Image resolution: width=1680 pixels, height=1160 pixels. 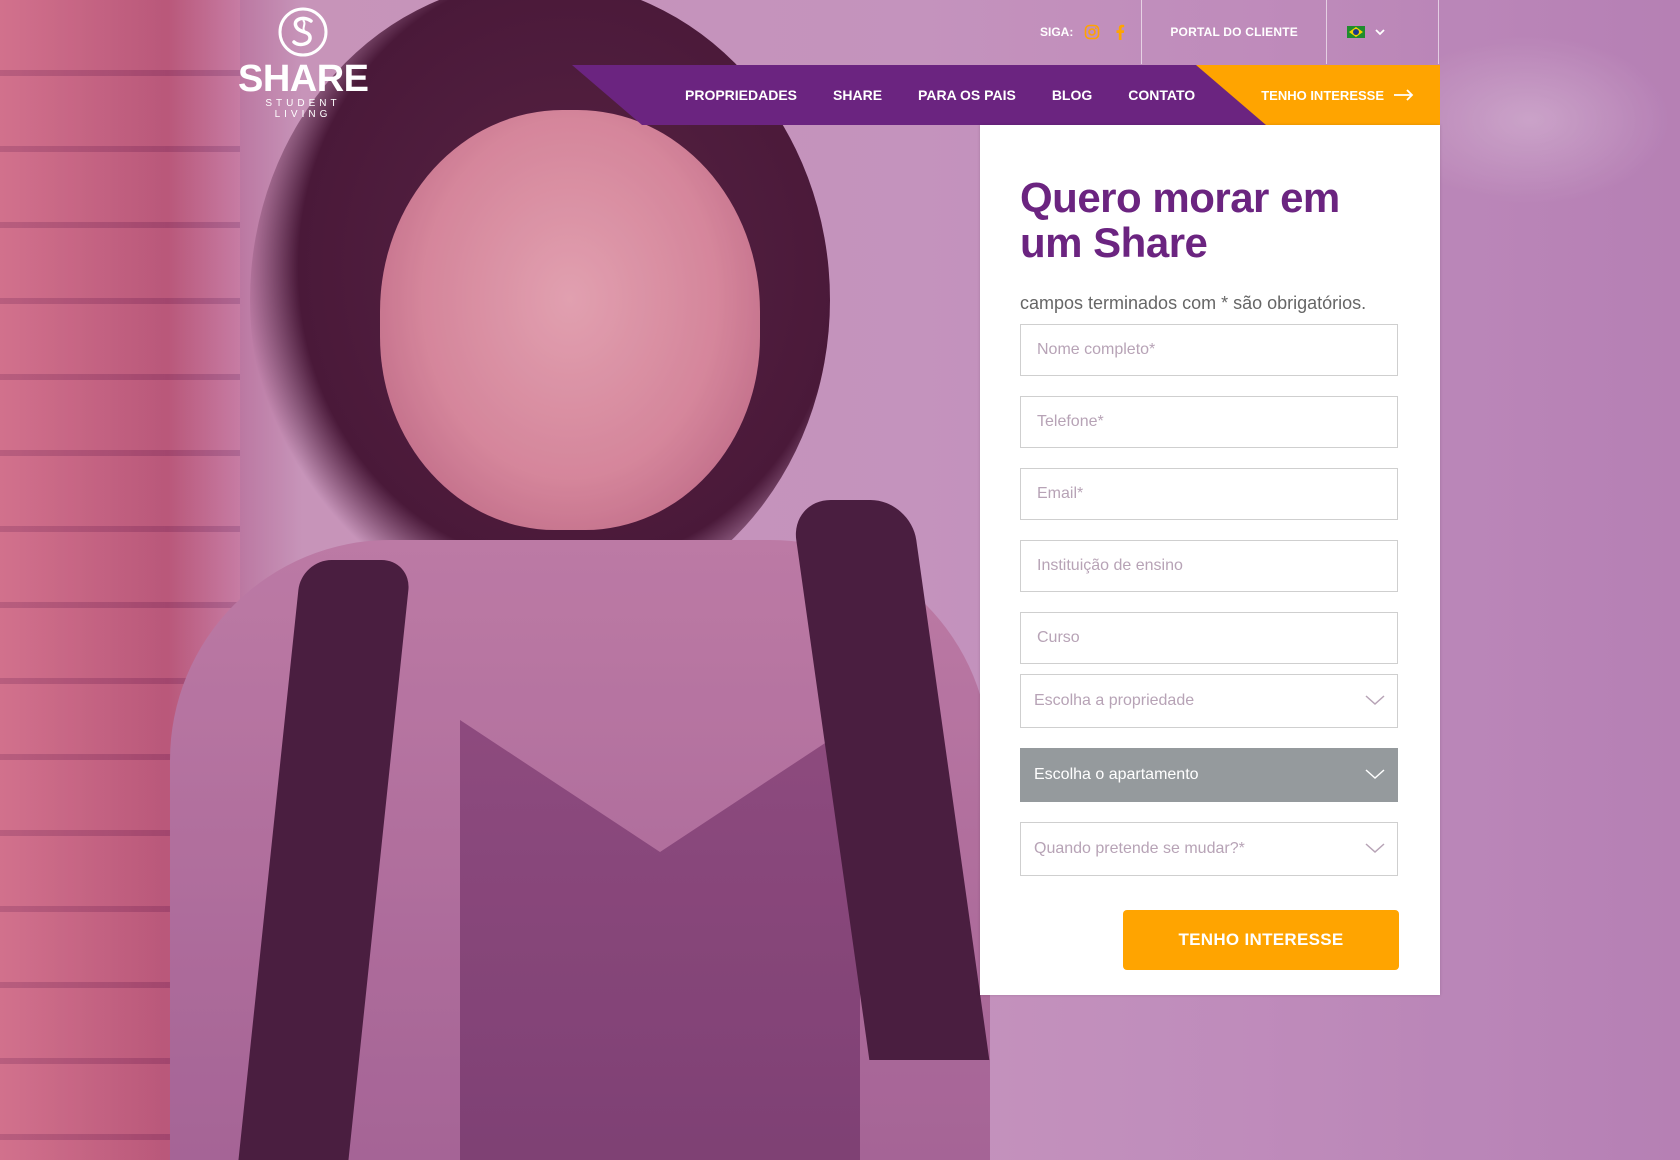 What do you see at coordinates (1080, 32) in the screenshot?
I see `social-links: SIGA:` at bounding box center [1080, 32].